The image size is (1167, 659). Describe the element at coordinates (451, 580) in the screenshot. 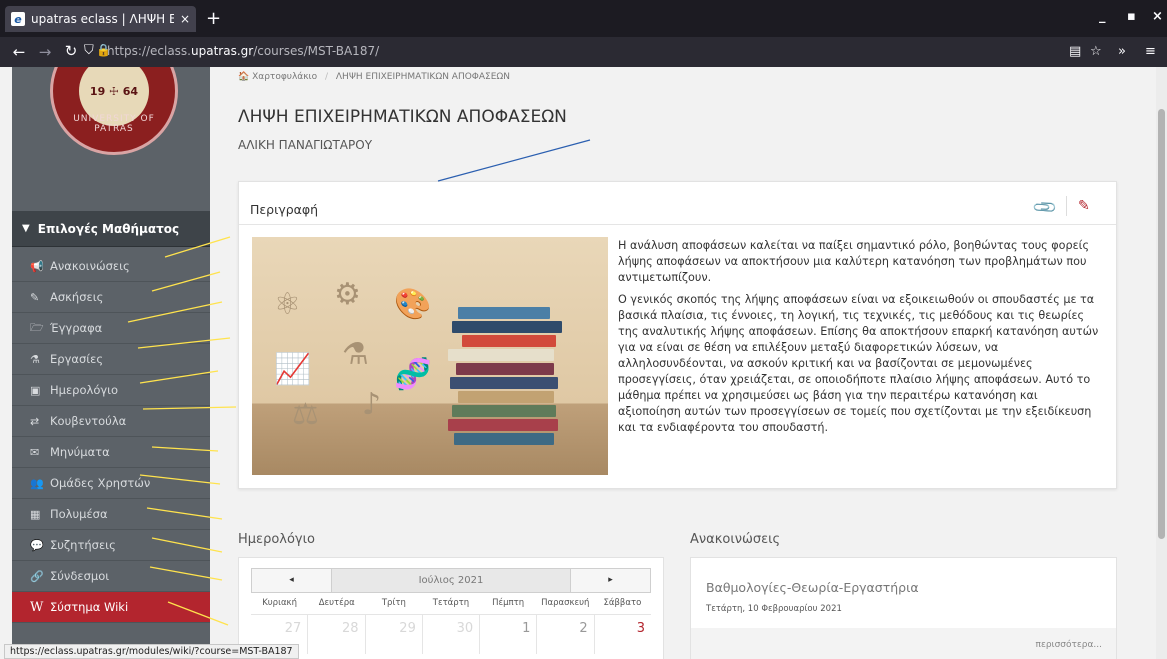

I see `calendar-nav: Ιούλιος 2021 ◂ ▸` at that location.